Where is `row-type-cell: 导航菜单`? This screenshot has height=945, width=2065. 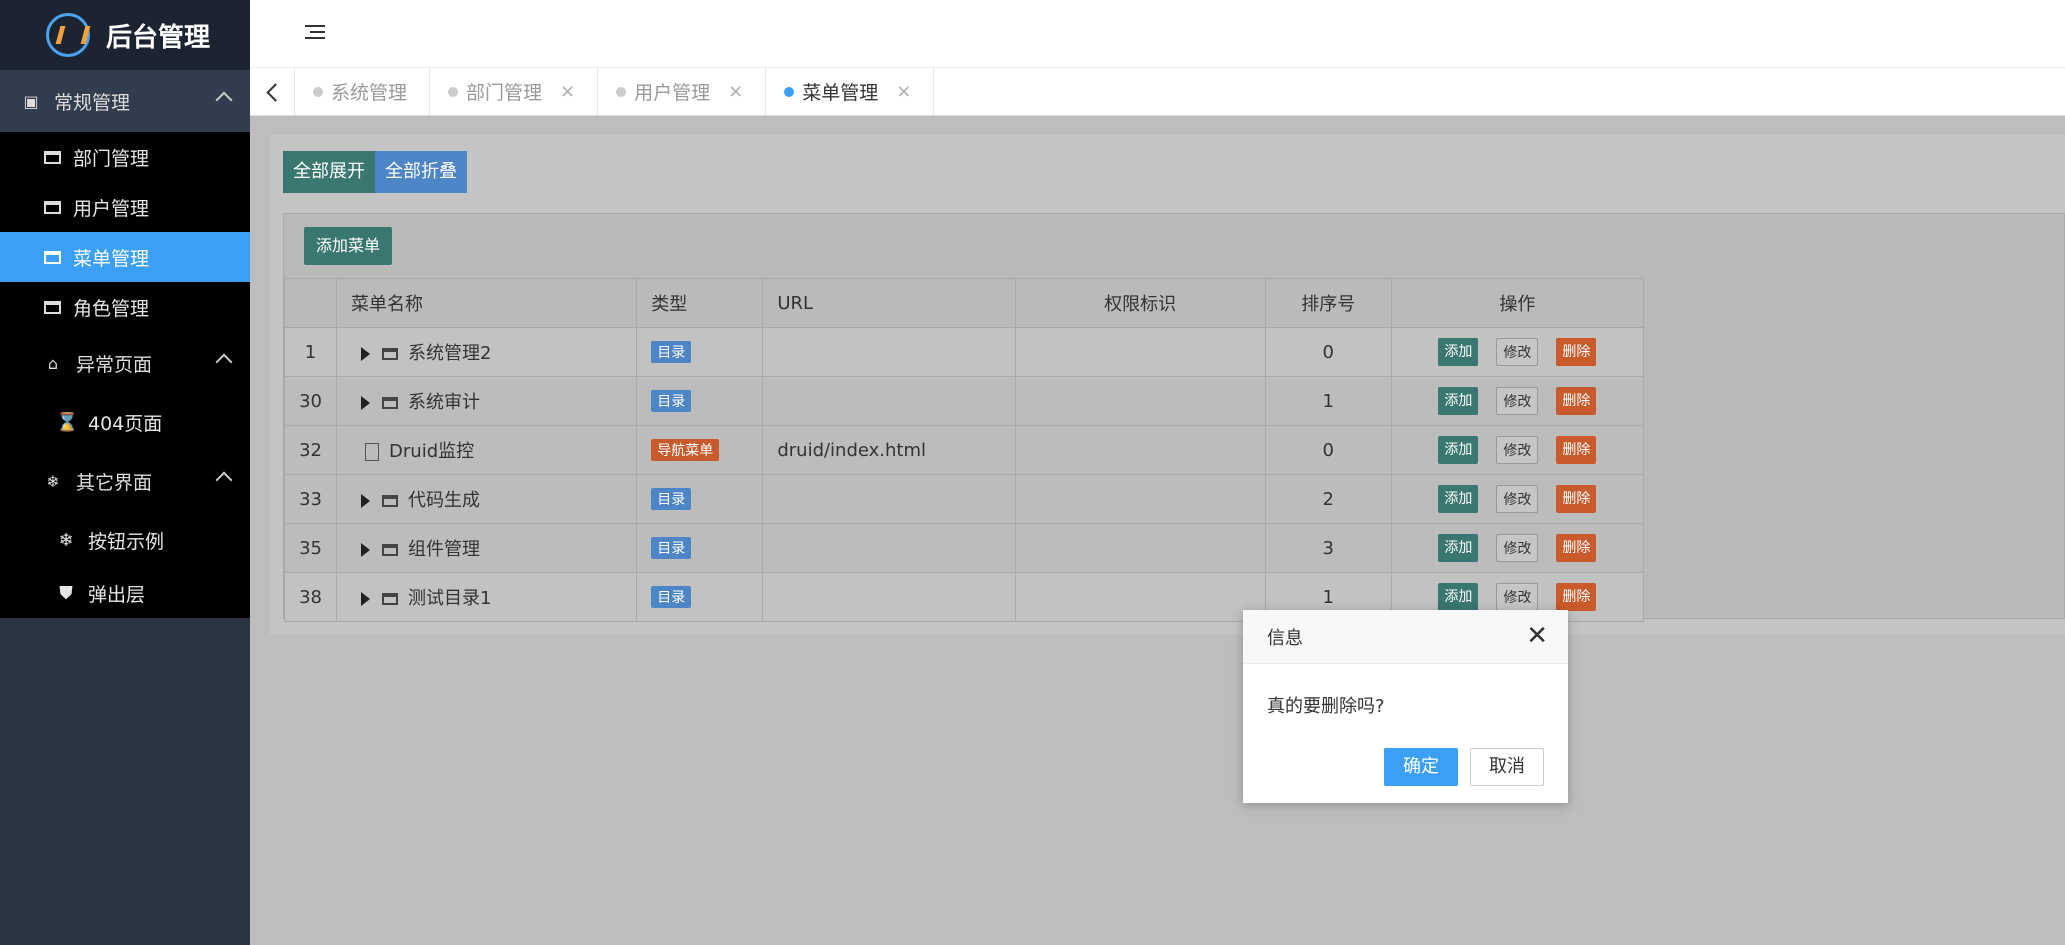 row-type-cell: 导航菜单 is located at coordinates (700, 450).